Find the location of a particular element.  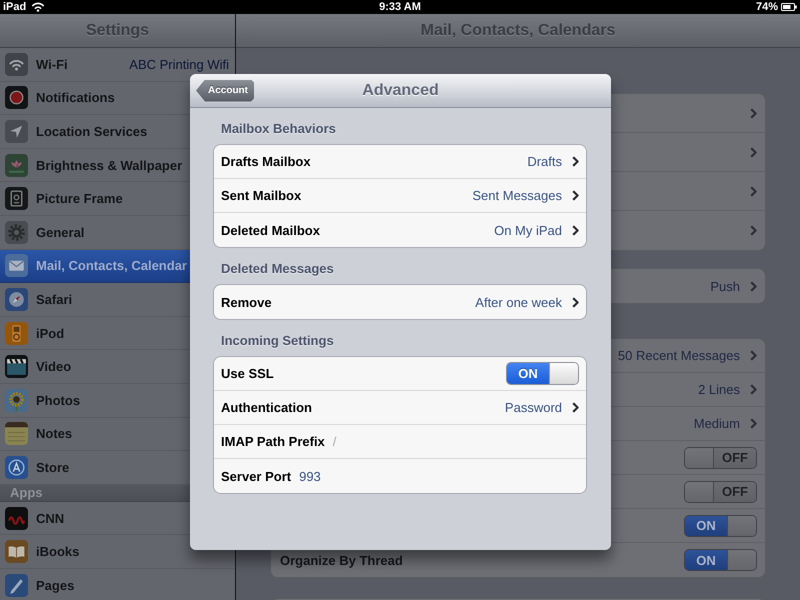

row-value: ABC Printing Wifi is located at coordinates (179, 64).